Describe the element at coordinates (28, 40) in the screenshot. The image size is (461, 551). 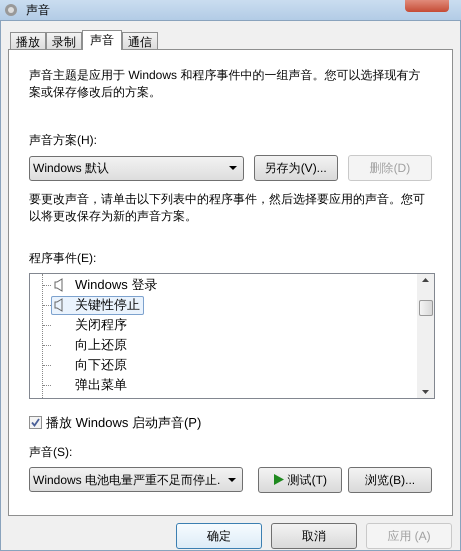
I see `tab: 播放` at that location.